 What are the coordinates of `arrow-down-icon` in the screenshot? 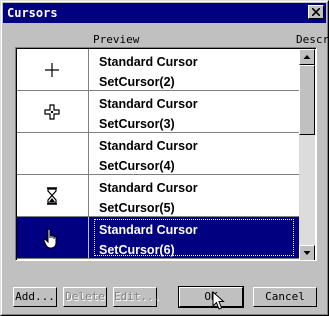 It's located at (307, 253).